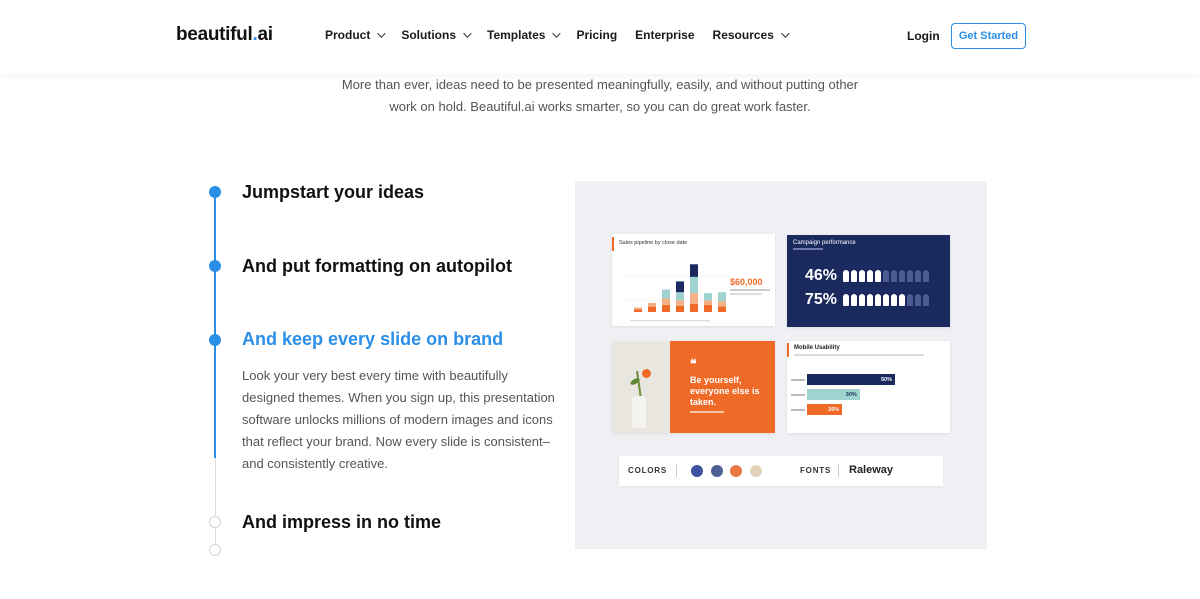 The width and height of the screenshot is (1200, 599). I want to click on timeline-remaining, so click(215, 504).